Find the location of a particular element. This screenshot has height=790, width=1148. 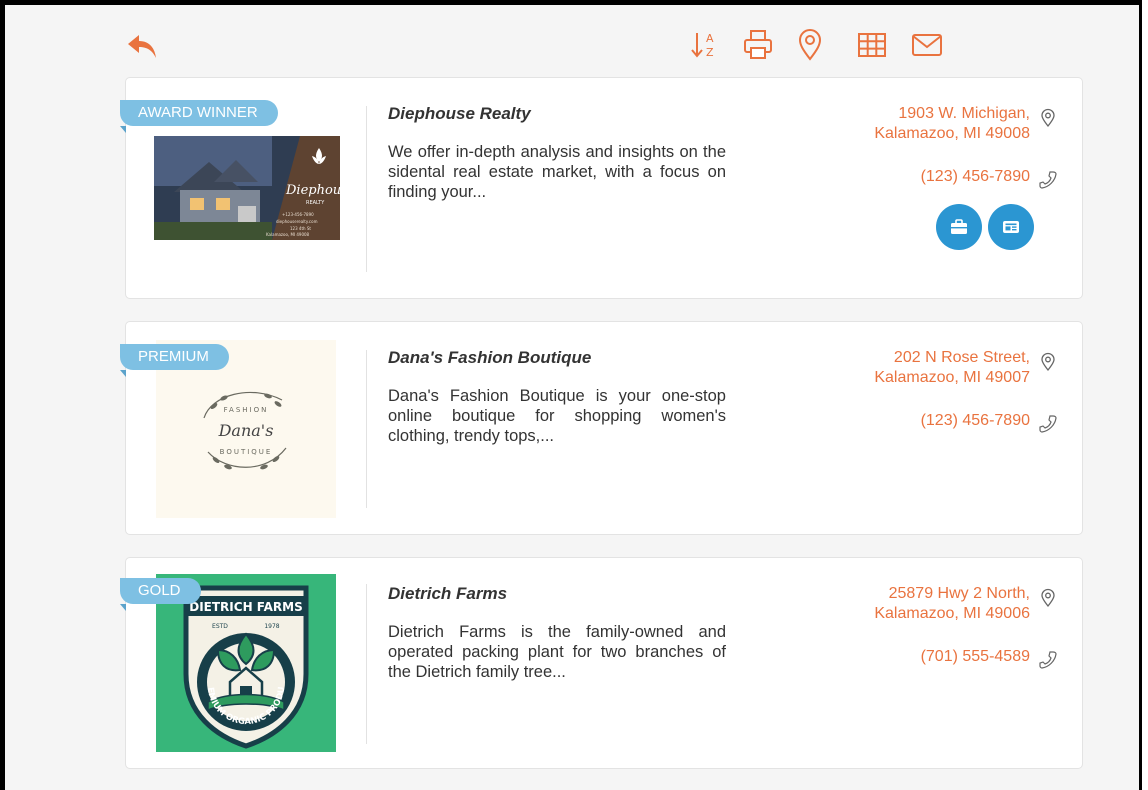

logo-estd-text: ESTD is located at coordinates (220, 626).